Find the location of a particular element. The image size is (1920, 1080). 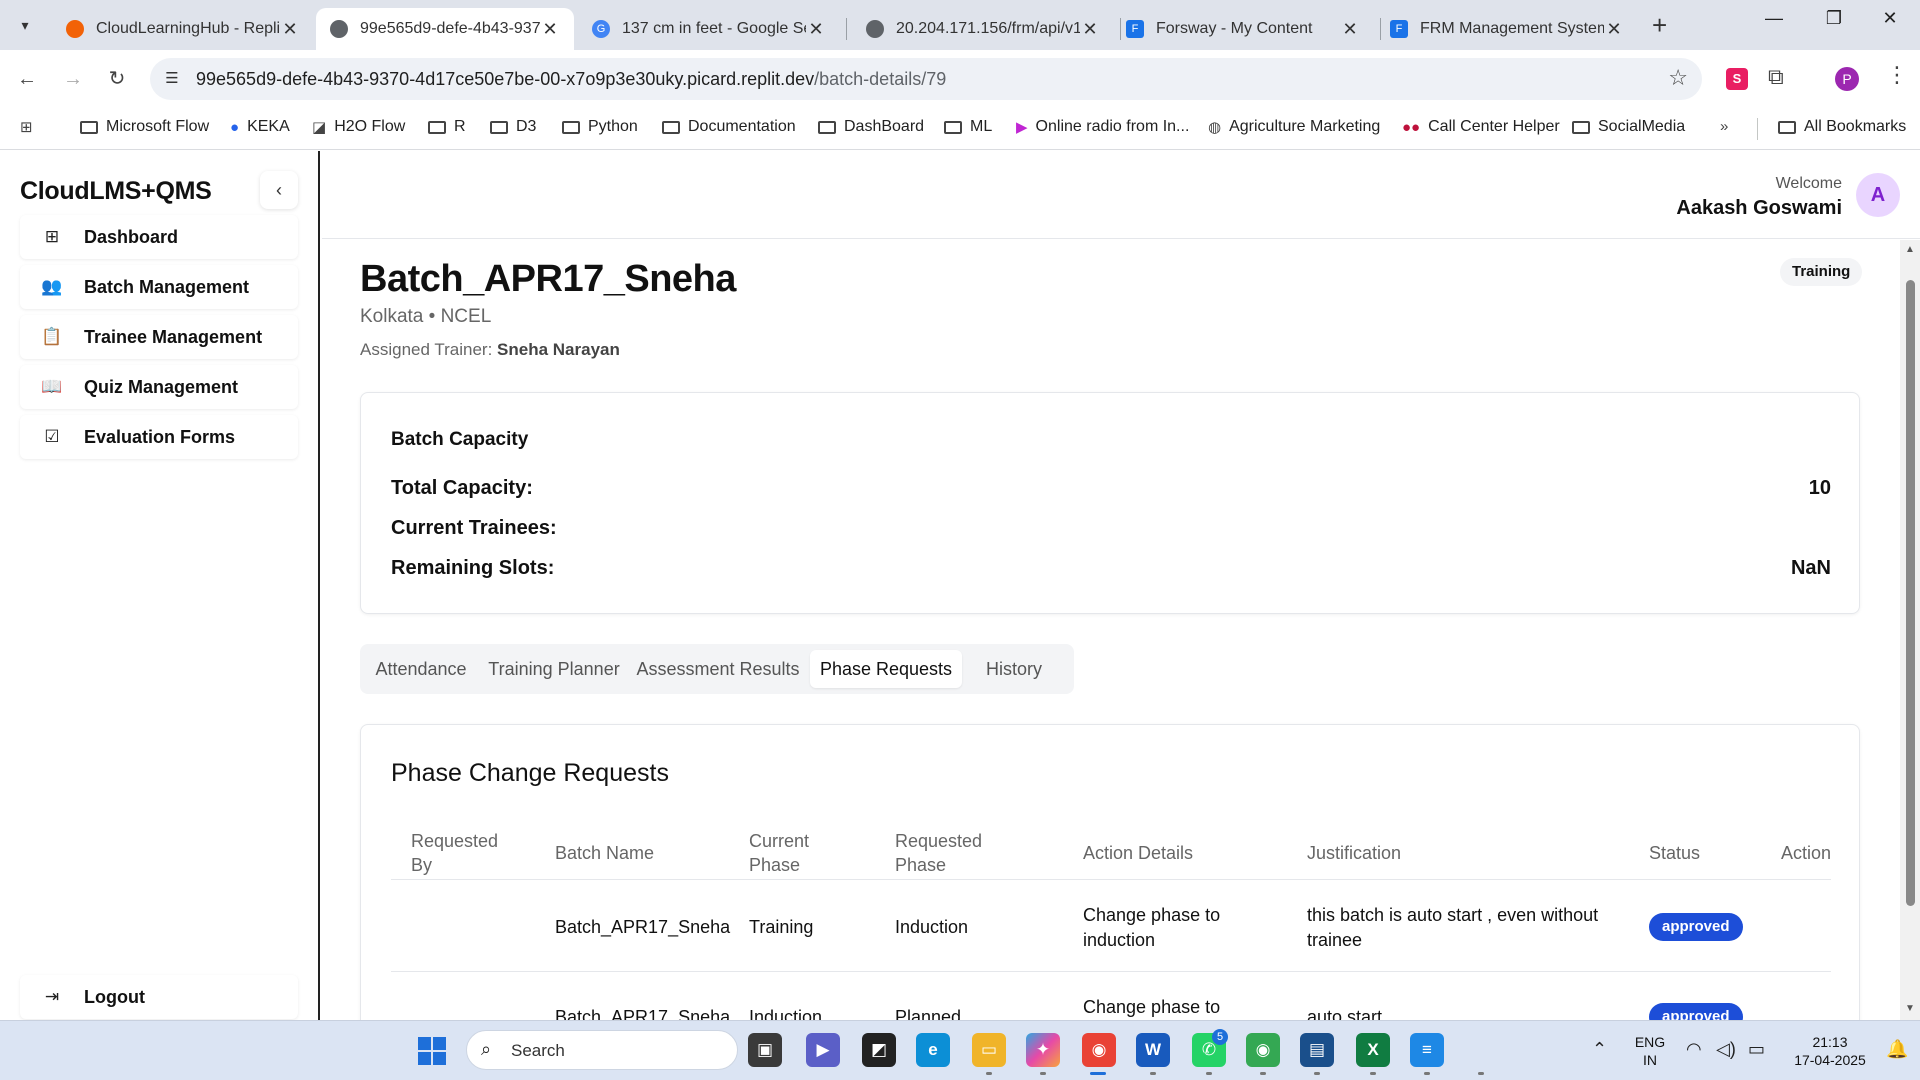

bookmark-call-center: ●● Call Center Helper is located at coordinates (1481, 127).